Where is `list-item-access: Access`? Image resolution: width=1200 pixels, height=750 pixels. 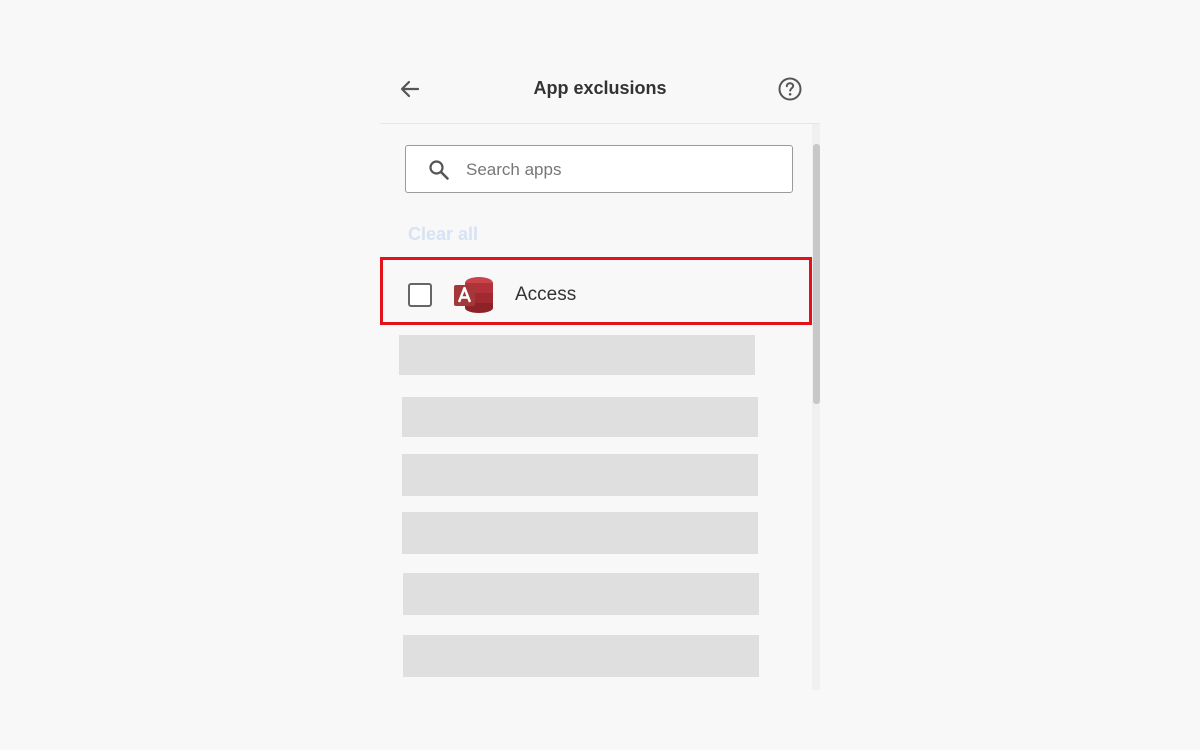 list-item-access: Access is located at coordinates (596, 294).